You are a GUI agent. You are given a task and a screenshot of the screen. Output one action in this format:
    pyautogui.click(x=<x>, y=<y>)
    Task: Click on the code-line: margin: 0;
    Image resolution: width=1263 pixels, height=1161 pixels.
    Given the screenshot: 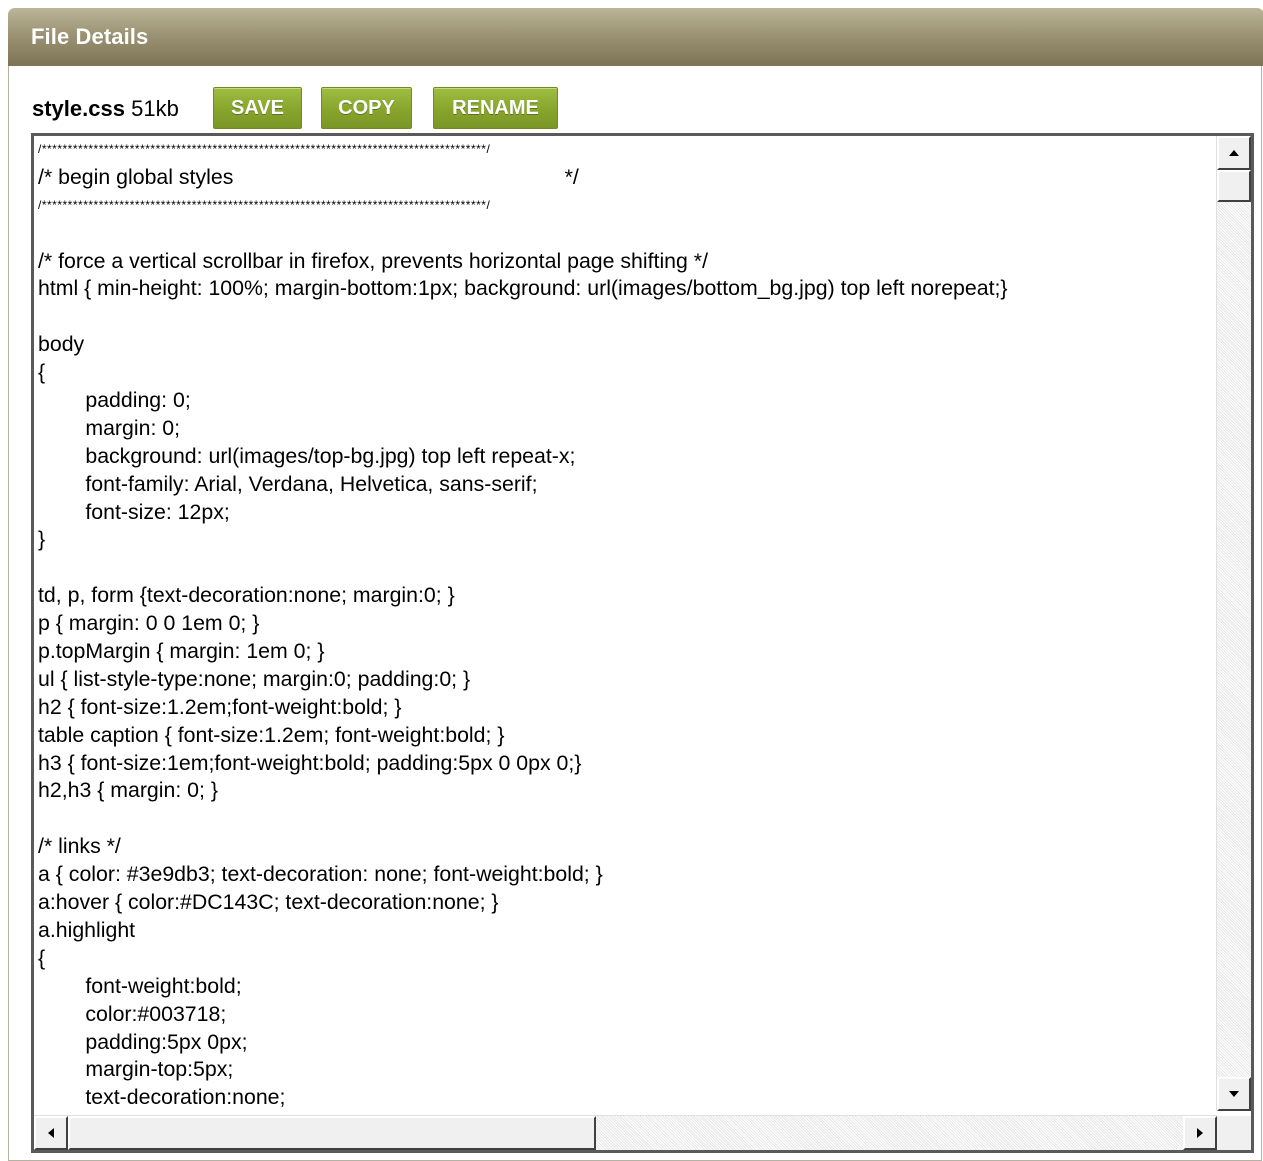 What is the action you would take?
    pyautogui.click(x=109, y=427)
    